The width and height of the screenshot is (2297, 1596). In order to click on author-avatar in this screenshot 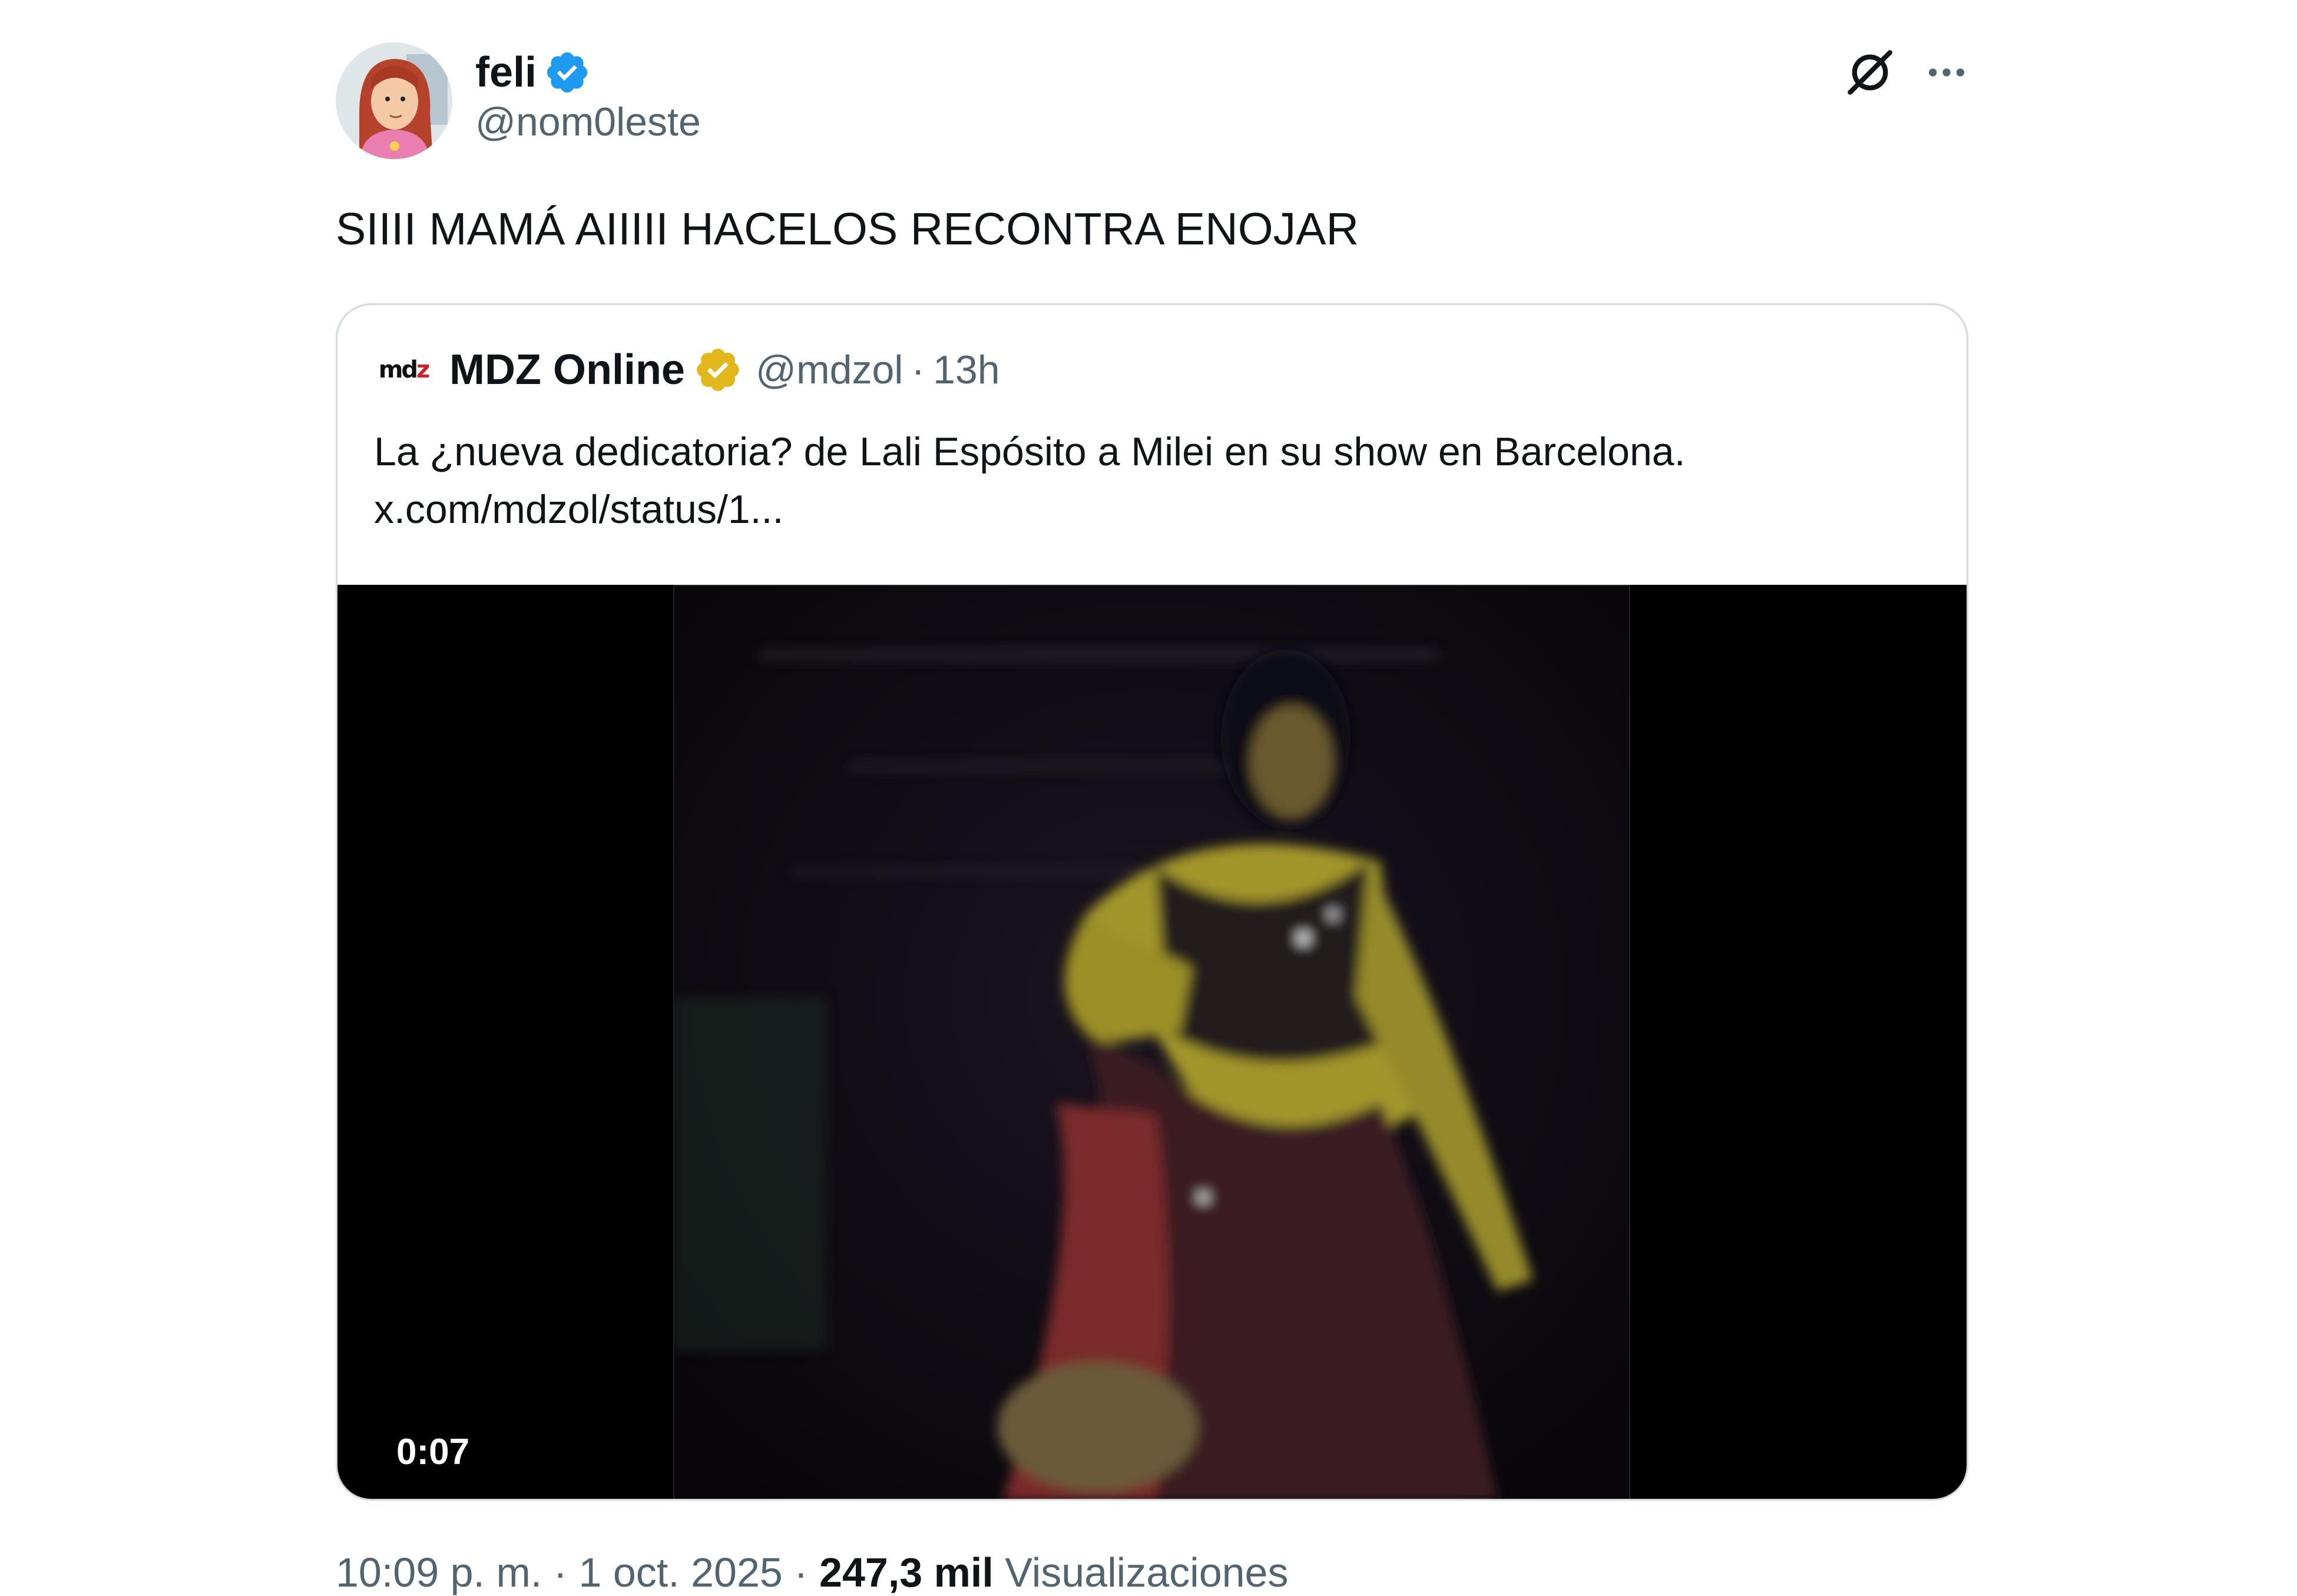, I will do `click(394, 100)`.